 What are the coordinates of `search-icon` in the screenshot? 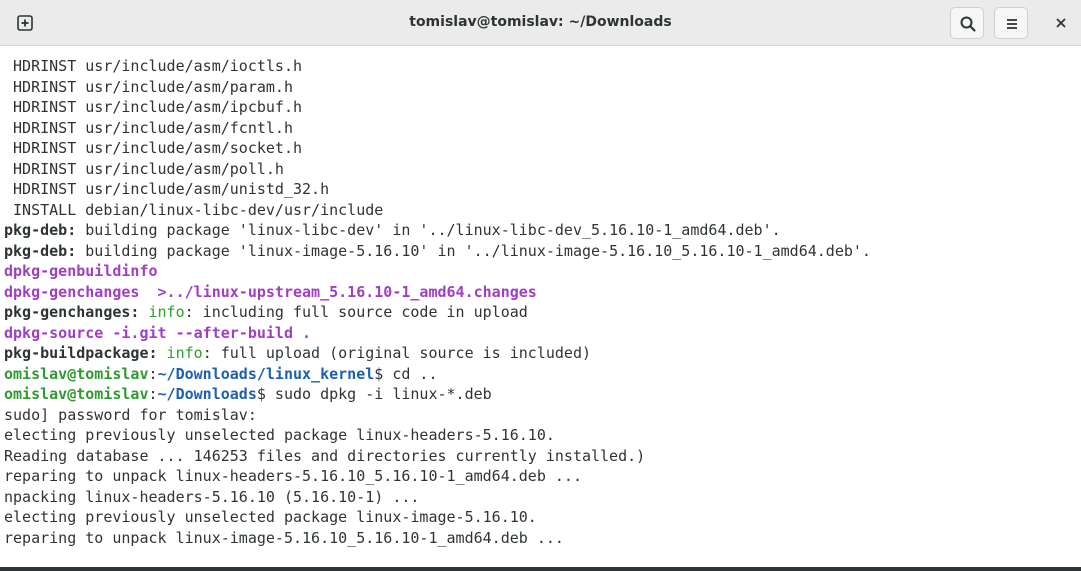 It's located at (968, 24).